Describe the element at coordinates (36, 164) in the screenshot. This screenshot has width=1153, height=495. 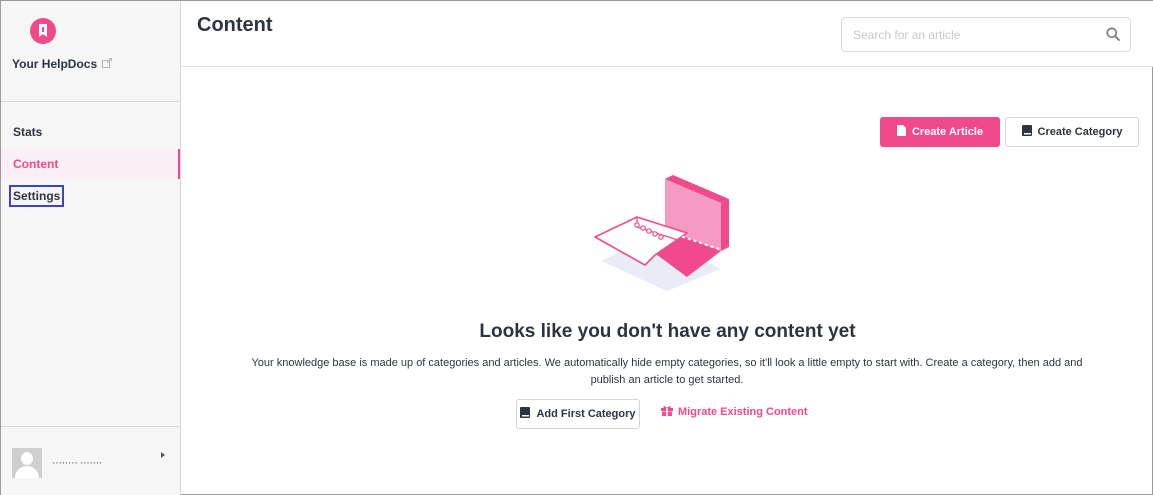
I see `sidebar-item-label: Content` at that location.